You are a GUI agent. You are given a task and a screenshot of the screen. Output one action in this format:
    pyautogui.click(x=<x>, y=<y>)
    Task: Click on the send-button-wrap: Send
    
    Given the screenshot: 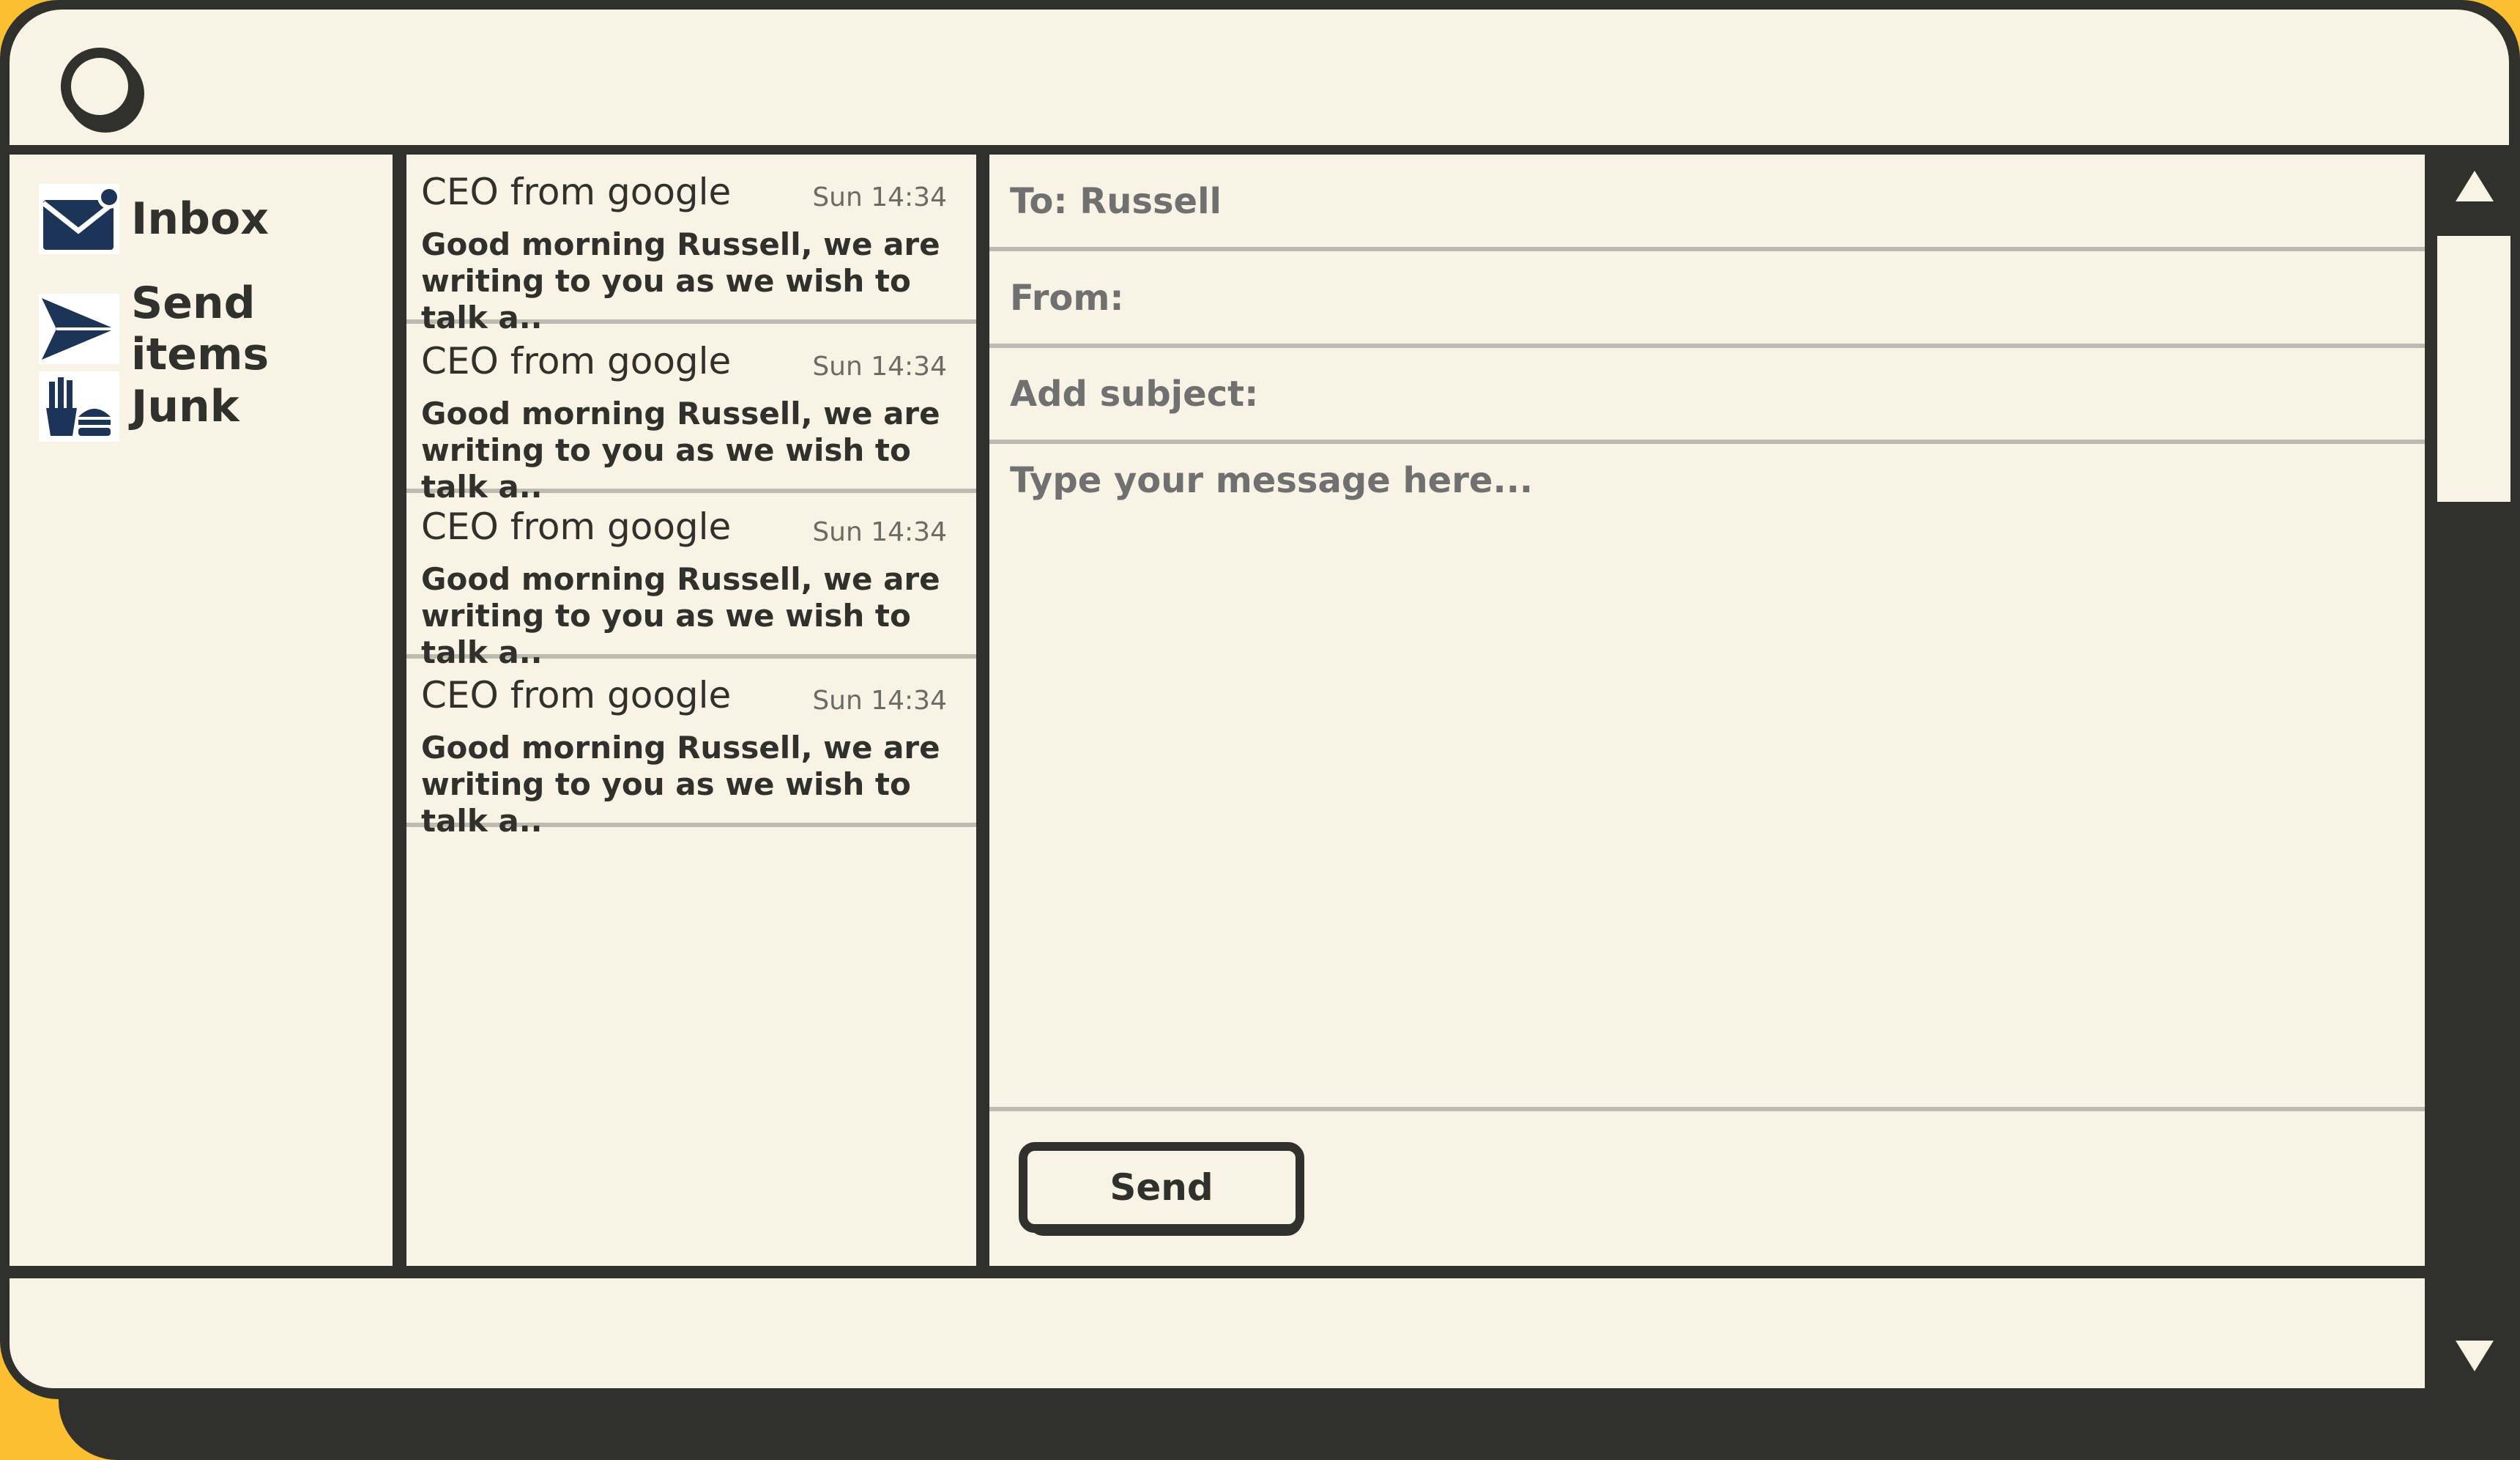 What is the action you would take?
    pyautogui.click(x=1165, y=1189)
    